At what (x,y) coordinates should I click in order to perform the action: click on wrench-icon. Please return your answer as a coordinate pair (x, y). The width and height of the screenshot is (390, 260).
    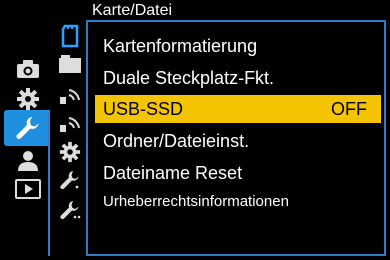
    Looking at the image, I should click on (27, 128).